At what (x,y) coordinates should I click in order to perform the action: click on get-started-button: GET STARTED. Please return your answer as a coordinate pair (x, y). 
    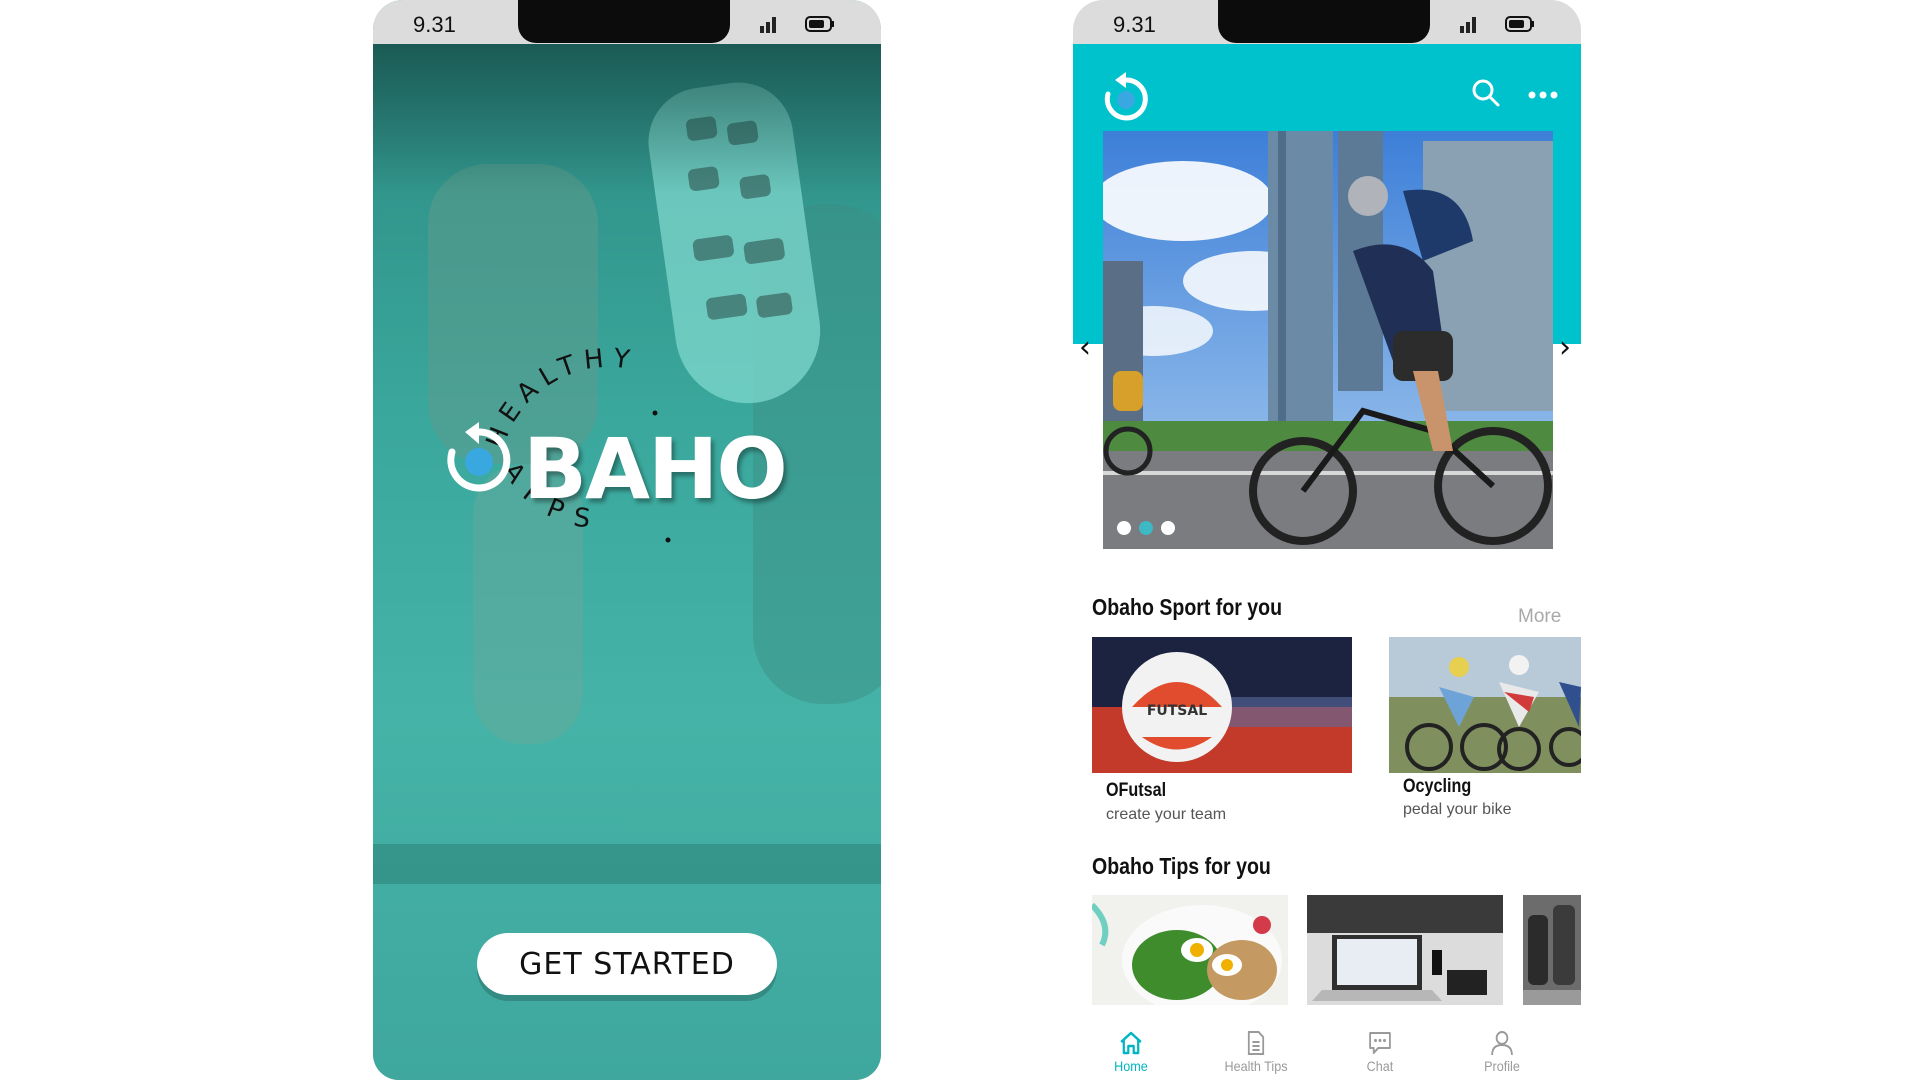
    Looking at the image, I should click on (627, 964).